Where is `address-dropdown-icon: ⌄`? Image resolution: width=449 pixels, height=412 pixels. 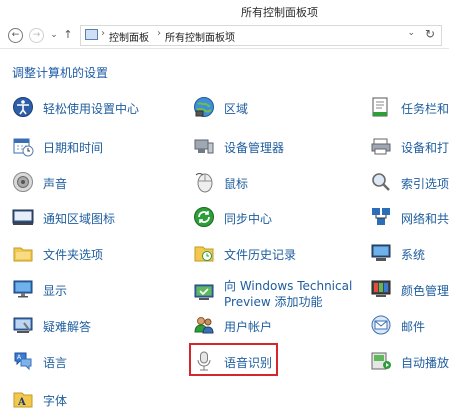 address-dropdown-icon: ⌄ is located at coordinates (411, 33).